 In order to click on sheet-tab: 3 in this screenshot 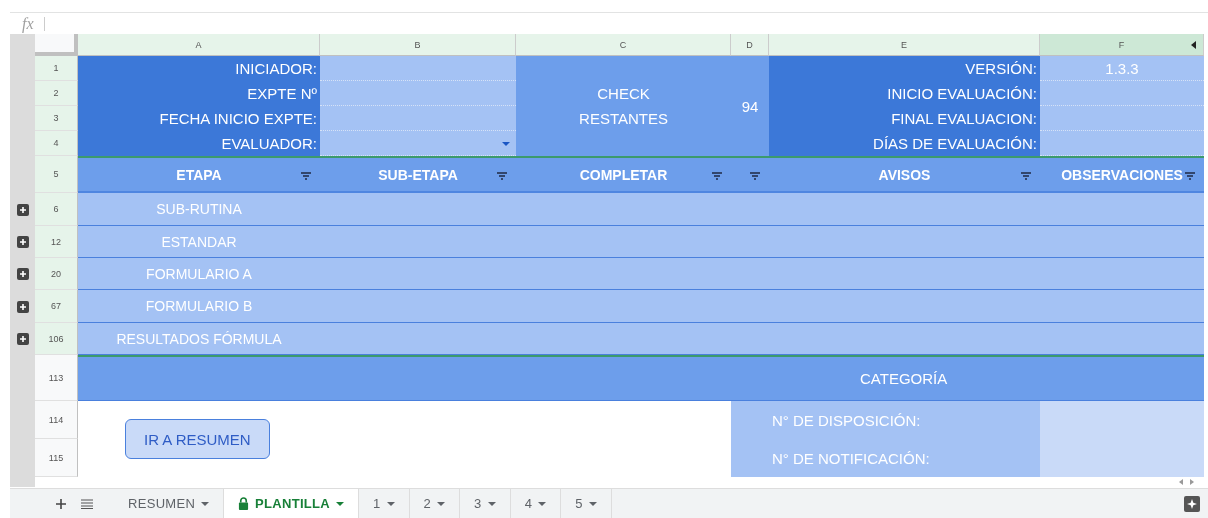, I will do `click(485, 503)`.